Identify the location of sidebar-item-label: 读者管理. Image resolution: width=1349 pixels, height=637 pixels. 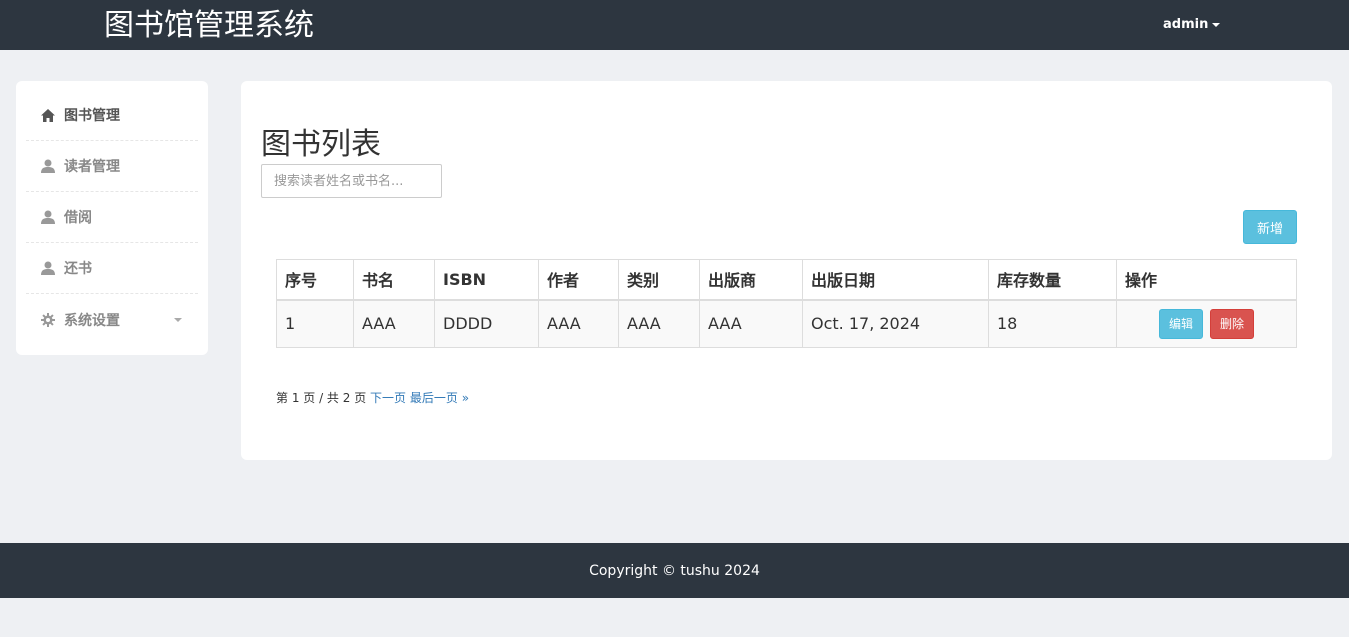
(92, 167).